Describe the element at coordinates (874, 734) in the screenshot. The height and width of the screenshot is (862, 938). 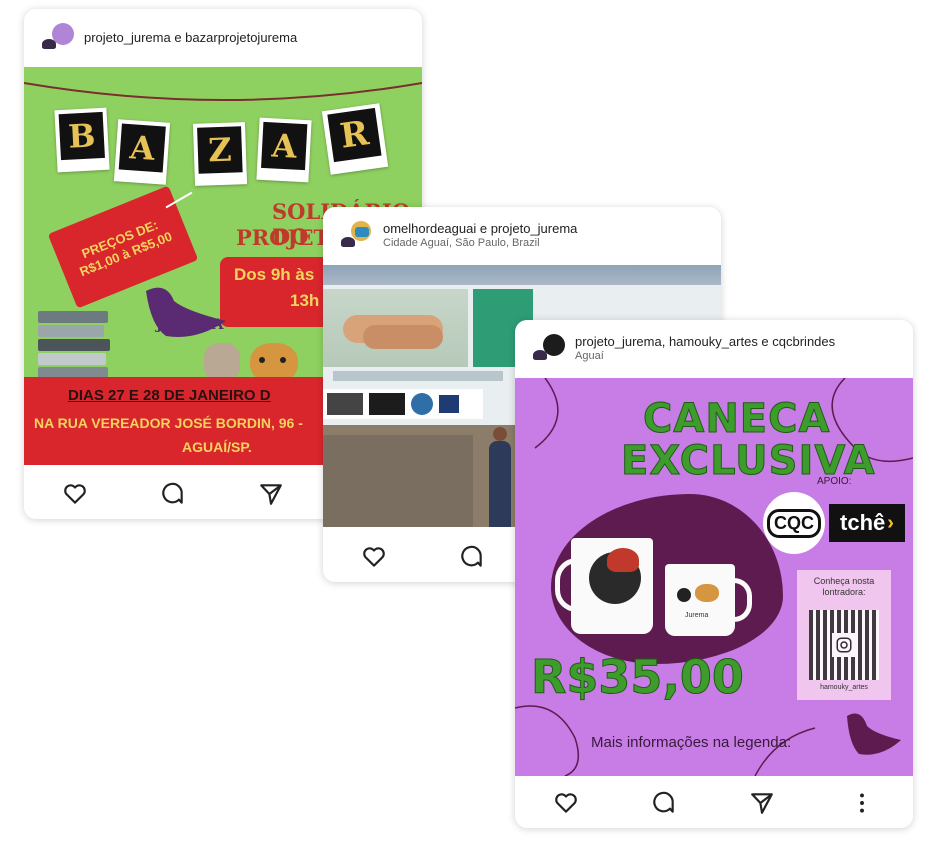
I see `jurema-logo-icon` at that location.